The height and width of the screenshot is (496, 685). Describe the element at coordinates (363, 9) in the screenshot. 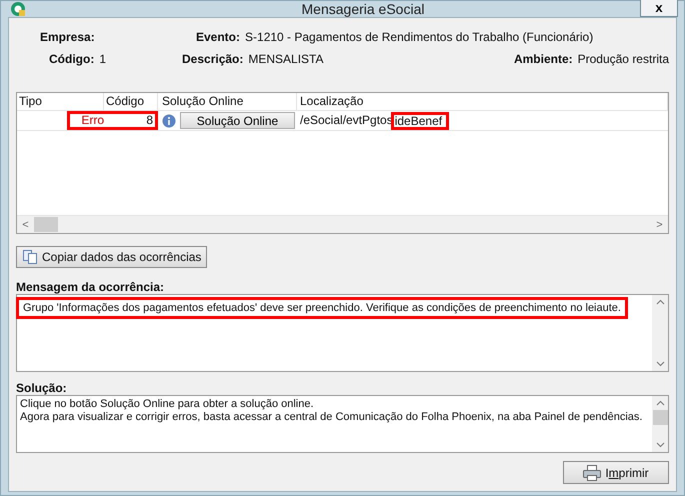

I see `window-title: Mensageria eSocial` at that location.